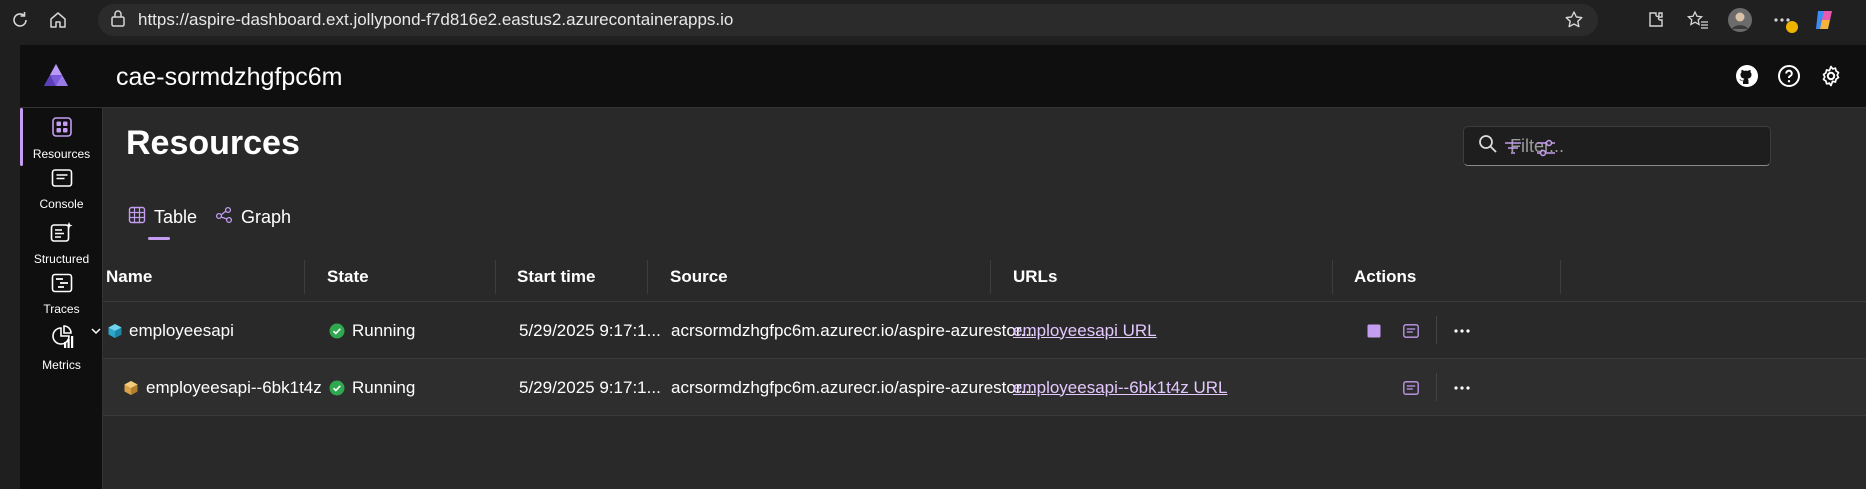 The width and height of the screenshot is (1866, 489). Describe the element at coordinates (1792, 27) in the screenshot. I see `warning-badge-icon` at that location.